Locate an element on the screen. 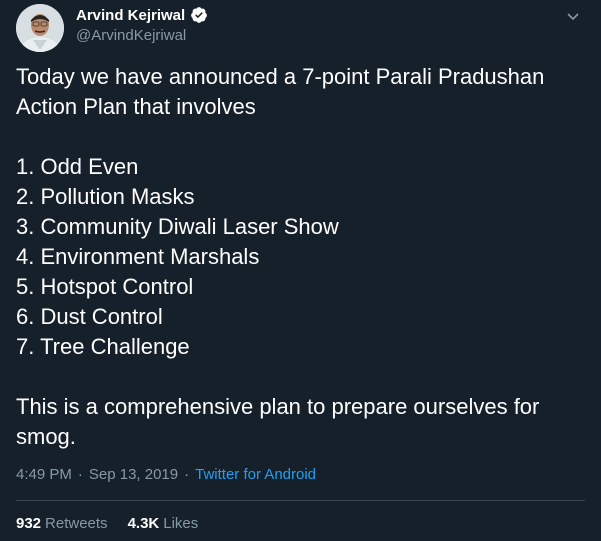 This screenshot has height=541, width=601. verified-badge-icon is located at coordinates (199, 15).